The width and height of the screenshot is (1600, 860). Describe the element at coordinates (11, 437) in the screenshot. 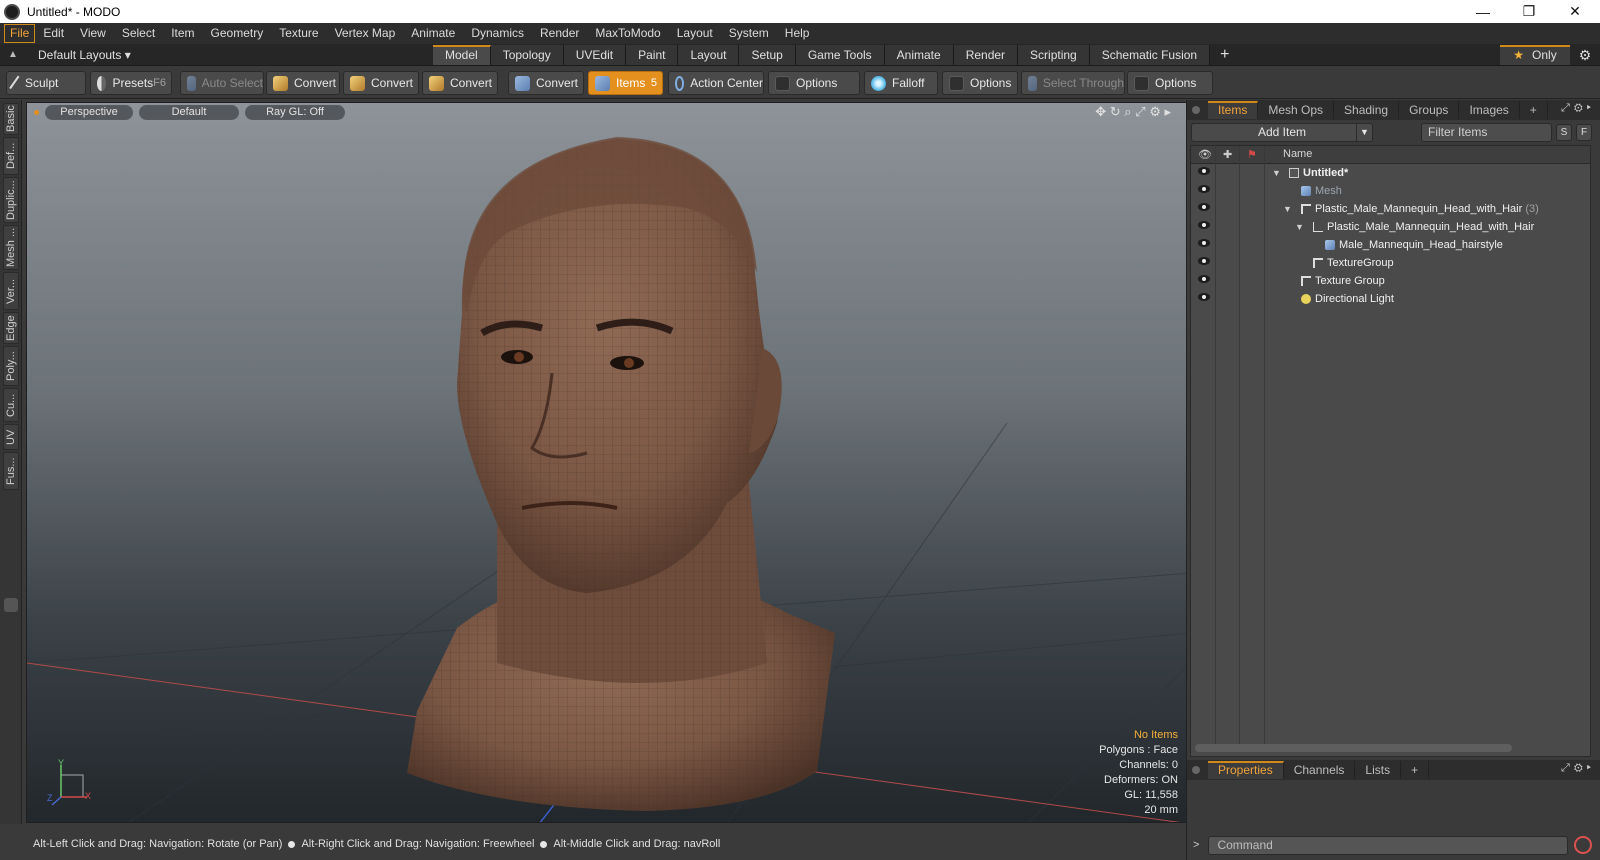

I see `vtab-uv: UV` at that location.